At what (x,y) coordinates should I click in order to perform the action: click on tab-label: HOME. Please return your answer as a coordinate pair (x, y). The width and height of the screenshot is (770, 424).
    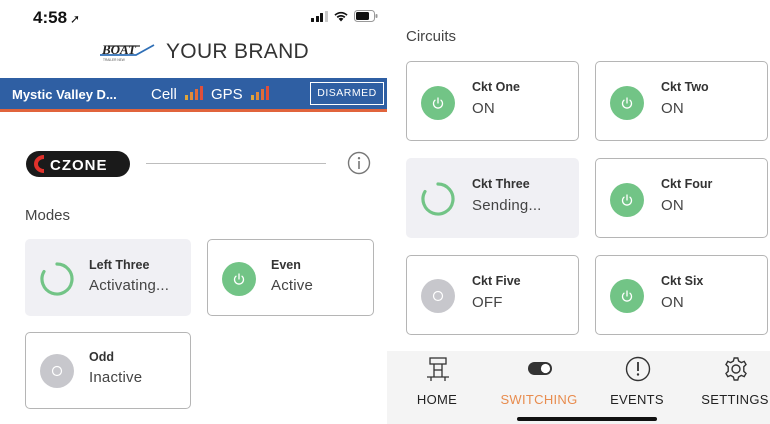
    Looking at the image, I should click on (437, 399).